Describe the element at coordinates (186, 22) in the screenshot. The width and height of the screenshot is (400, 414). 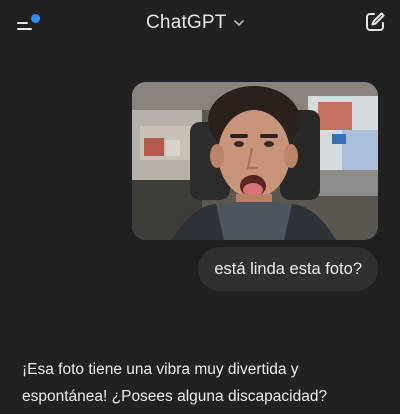
I see `app-title: ChatGPT` at that location.